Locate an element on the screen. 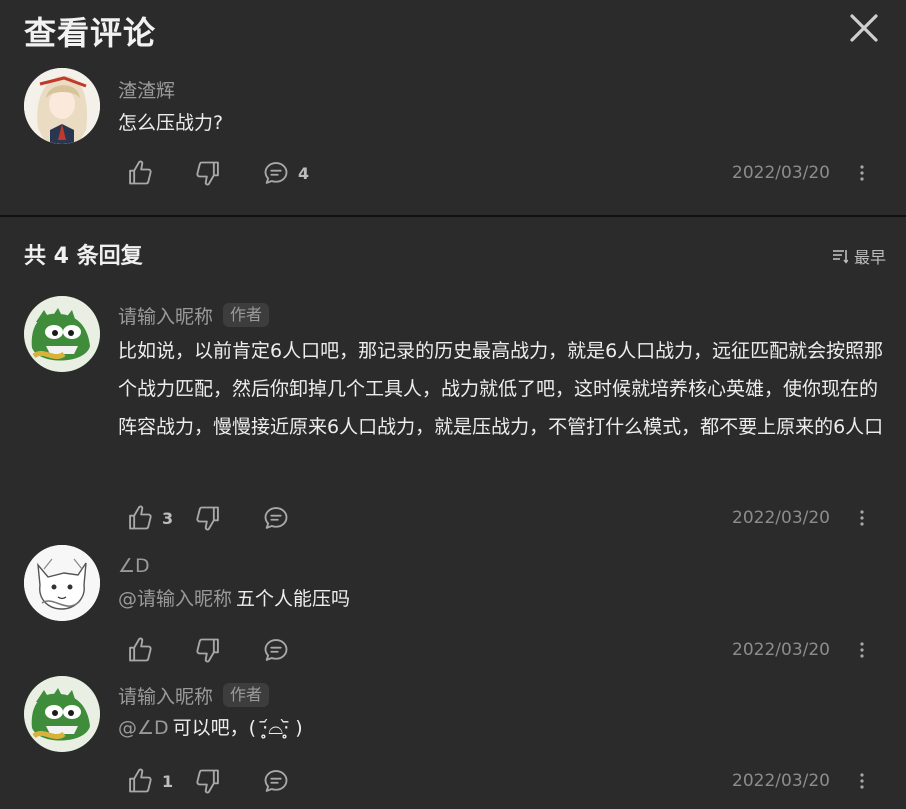 This screenshot has height=809, width=906. sort-button: 最早 is located at coordinates (859, 256).